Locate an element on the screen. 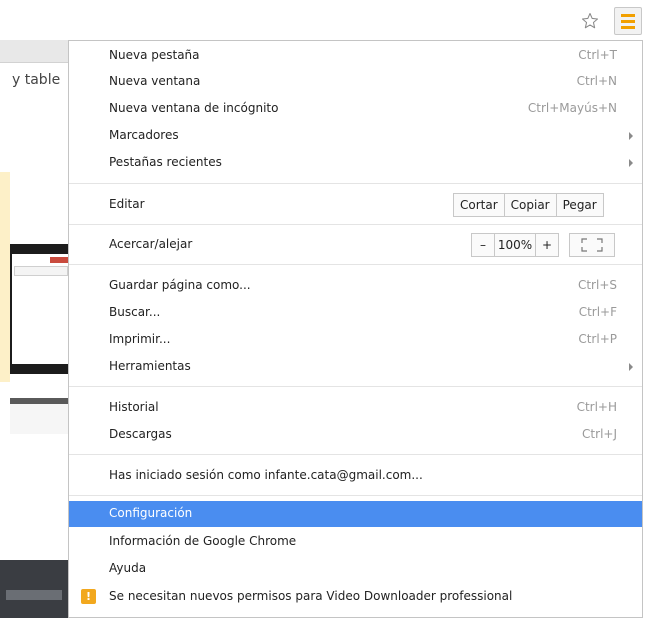 This screenshot has width=657, height=618. menu-item-incognito: Nueva ventana de incógnito Ctrl+Mayús+N is located at coordinates (355, 109).